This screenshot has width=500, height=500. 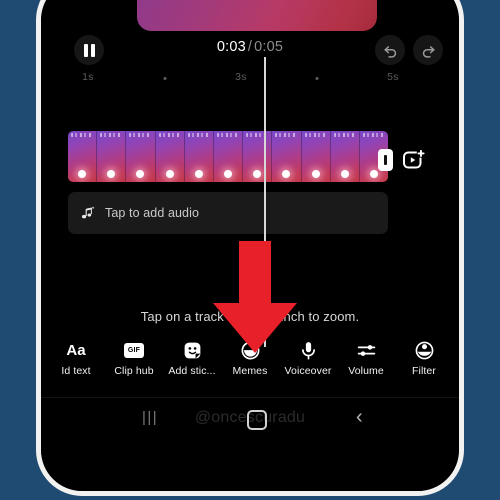 I want to click on annotation-arrow-icon, so click(x=255, y=297).